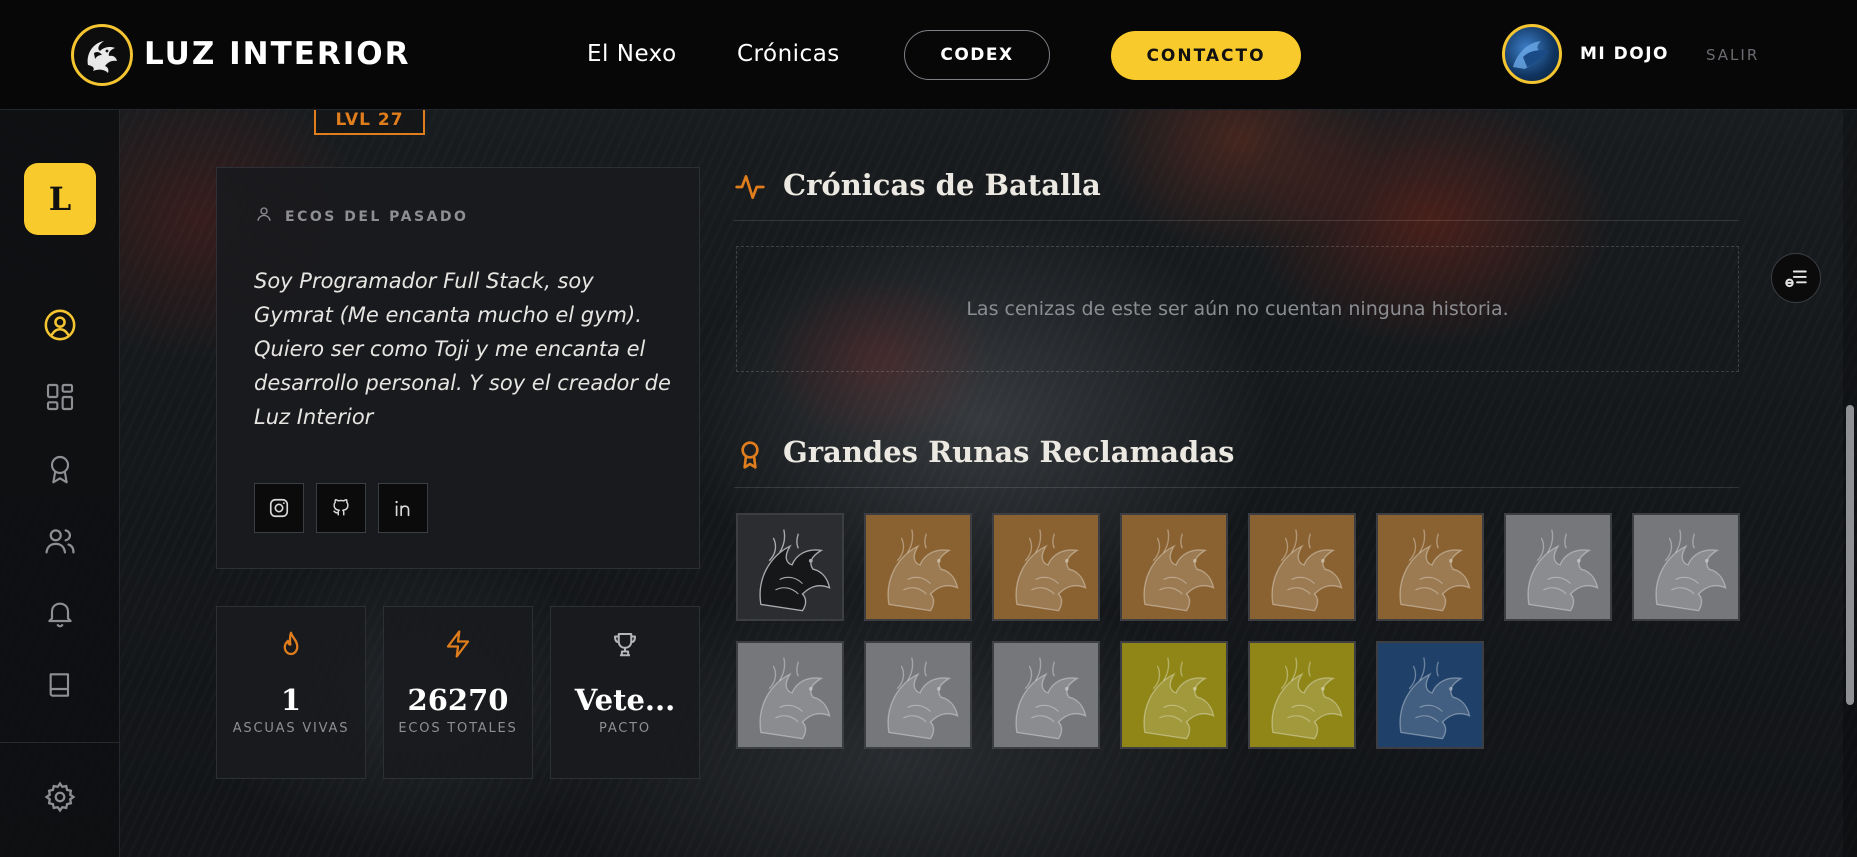 The width and height of the screenshot is (1857, 857). Describe the element at coordinates (377, 216) in the screenshot. I see `bio-label: ECOS DEL PASADO` at that location.